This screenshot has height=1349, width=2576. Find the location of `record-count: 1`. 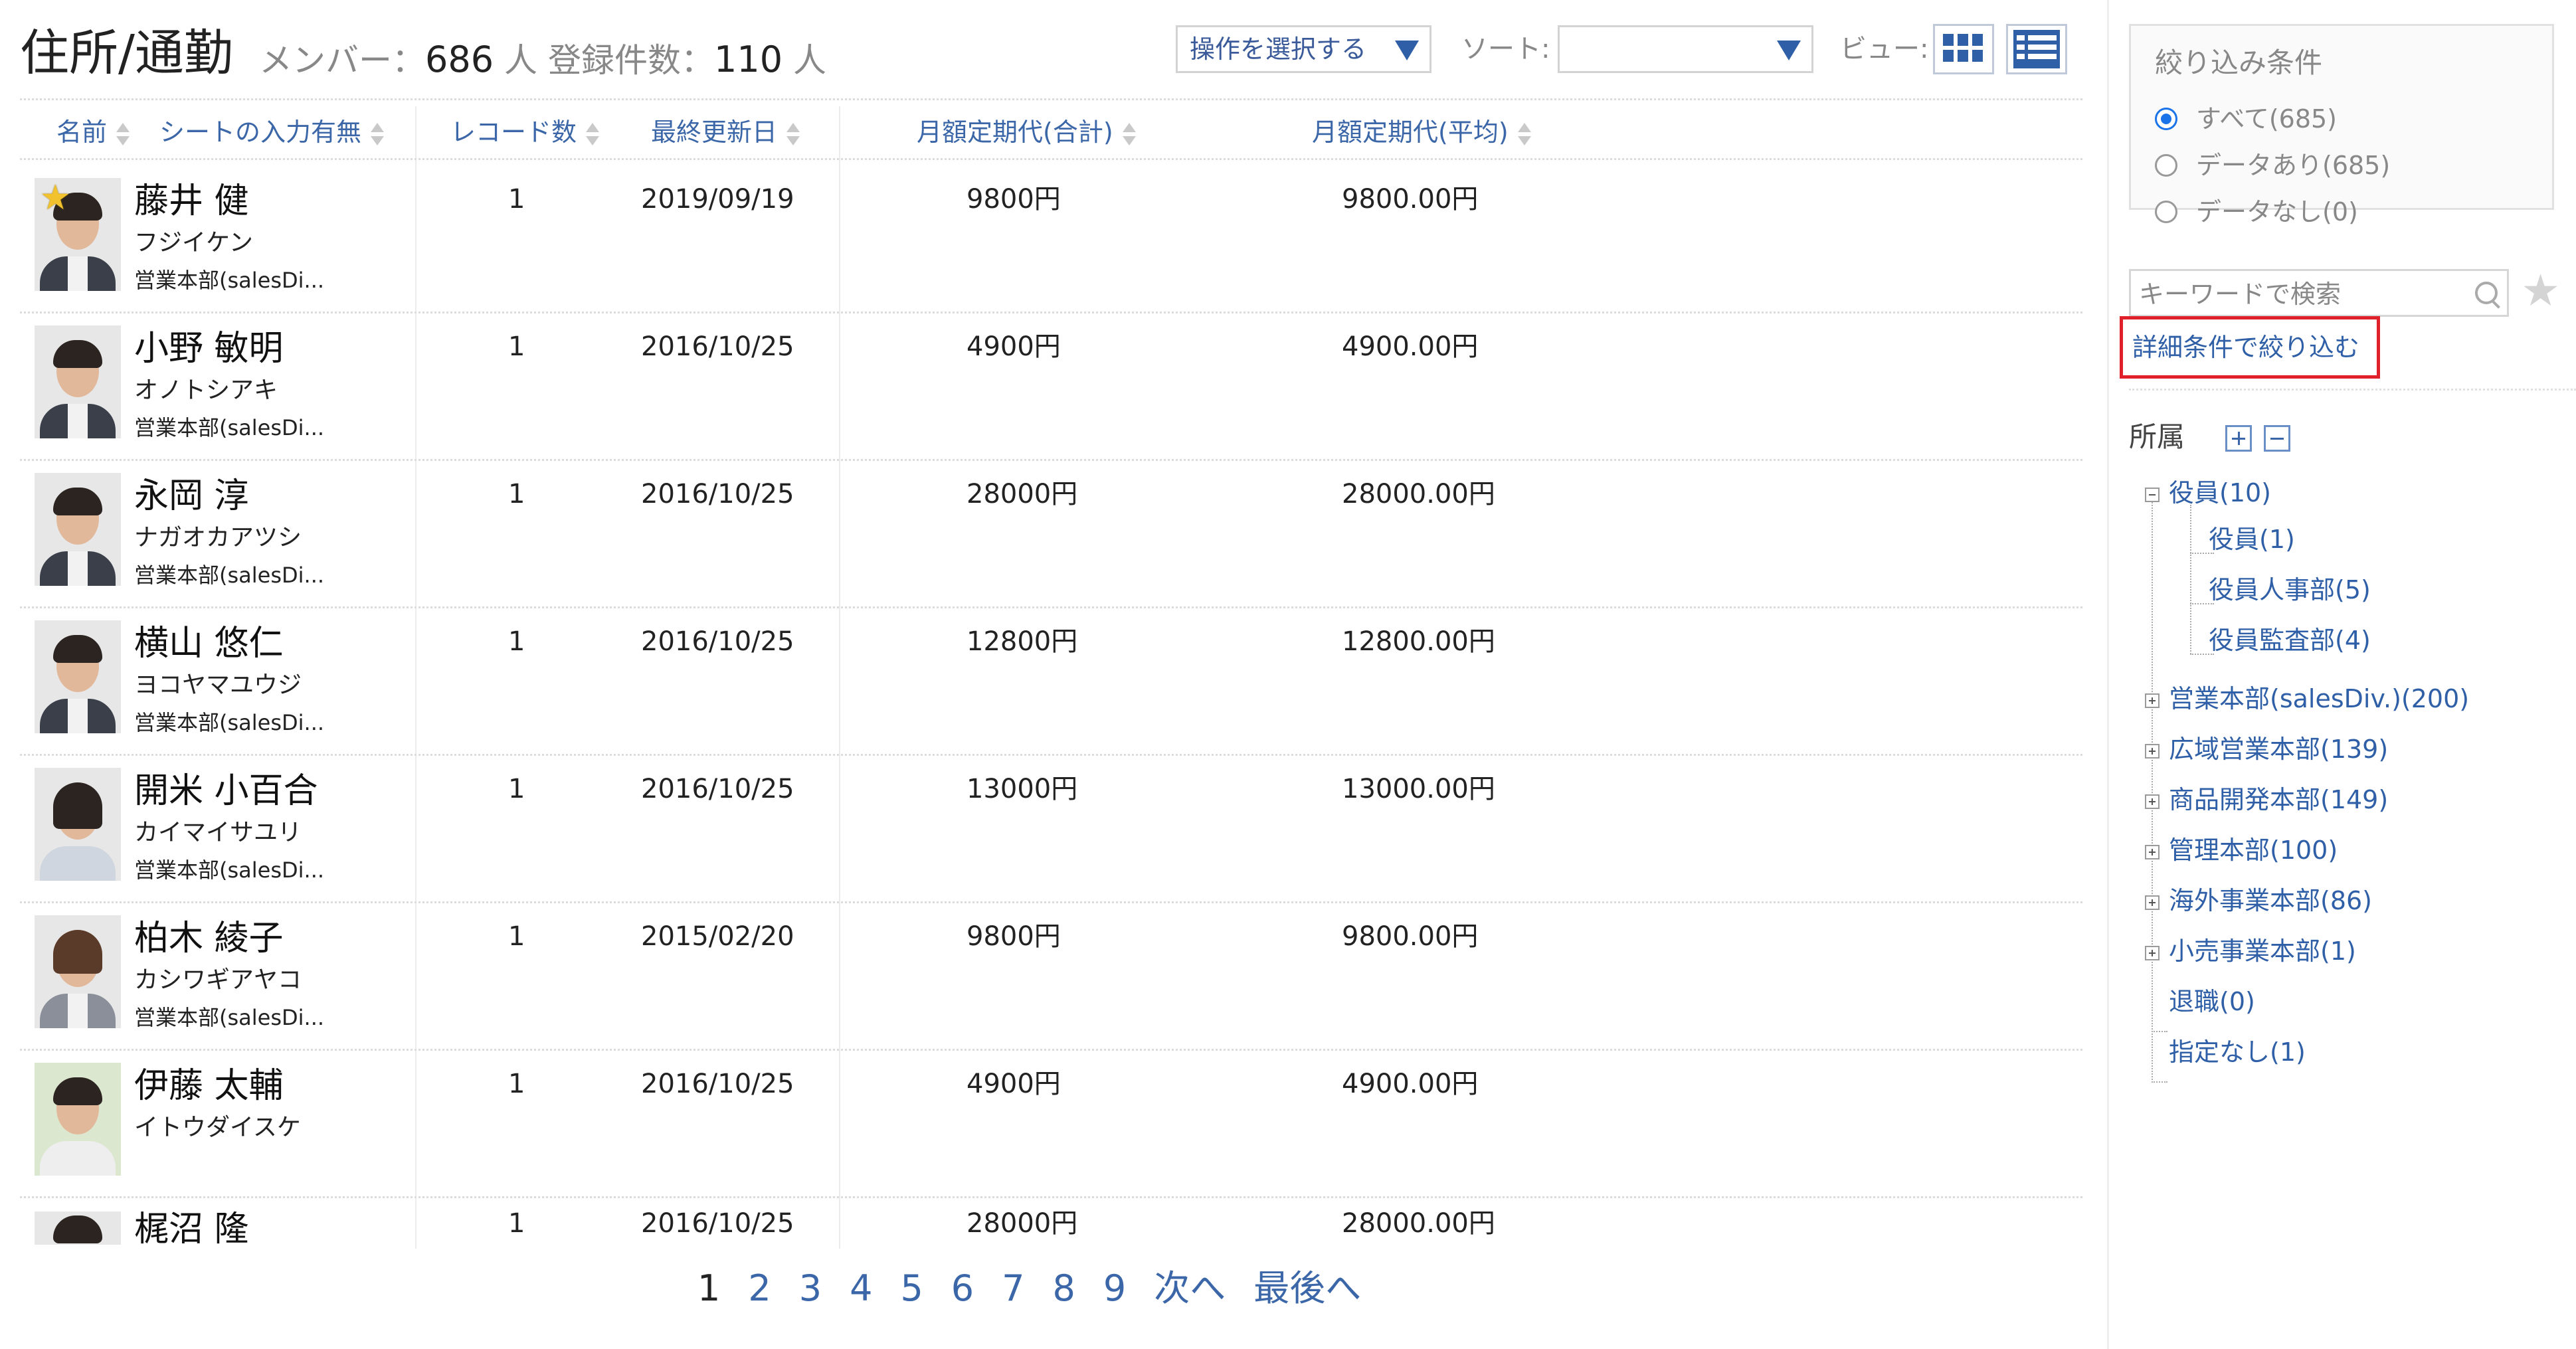

record-count: 1 is located at coordinates (516, 199).